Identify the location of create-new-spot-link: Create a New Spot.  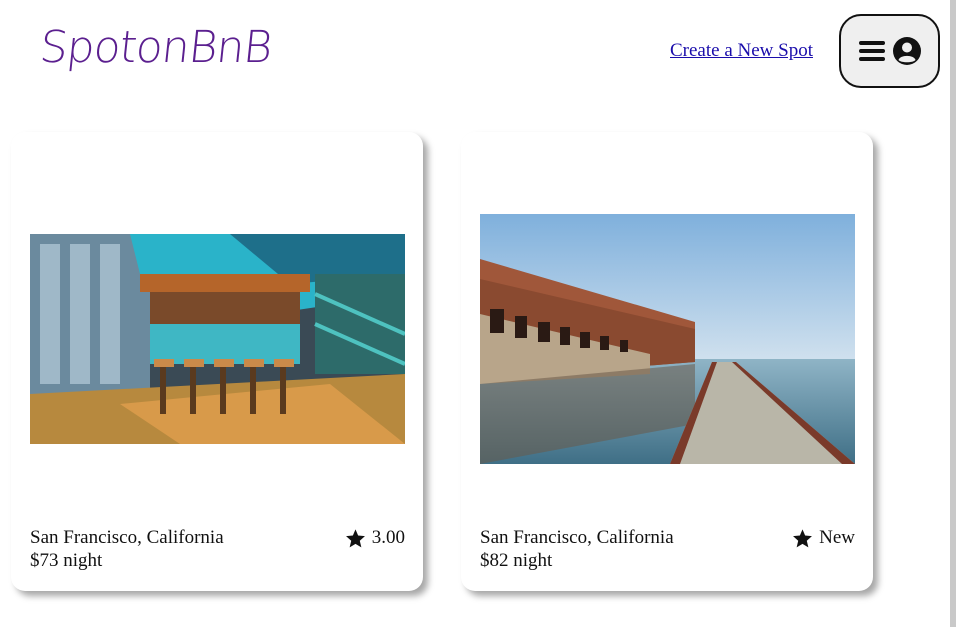
(741, 51).